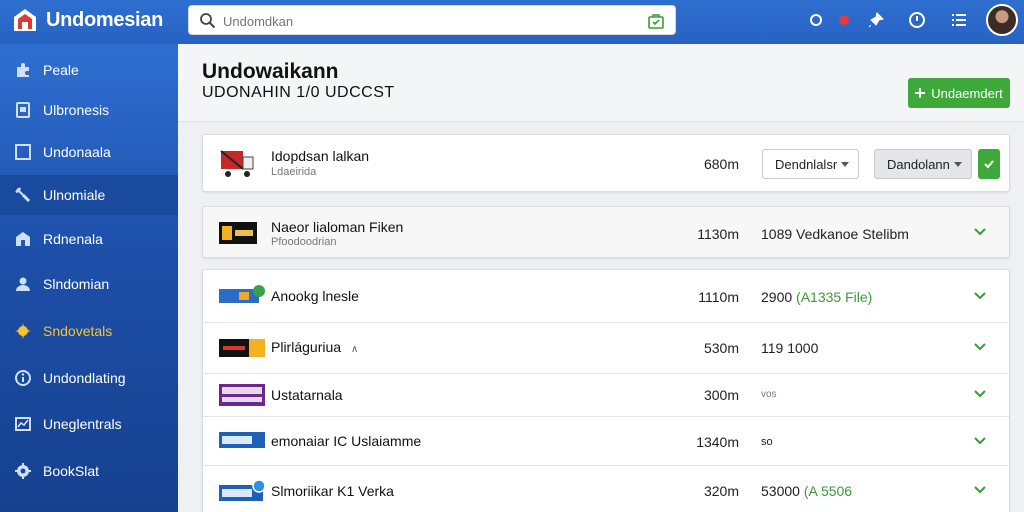  What do you see at coordinates (332, 491) in the screenshot?
I see `item-name: Slmoriikar K1 Verka` at bounding box center [332, 491].